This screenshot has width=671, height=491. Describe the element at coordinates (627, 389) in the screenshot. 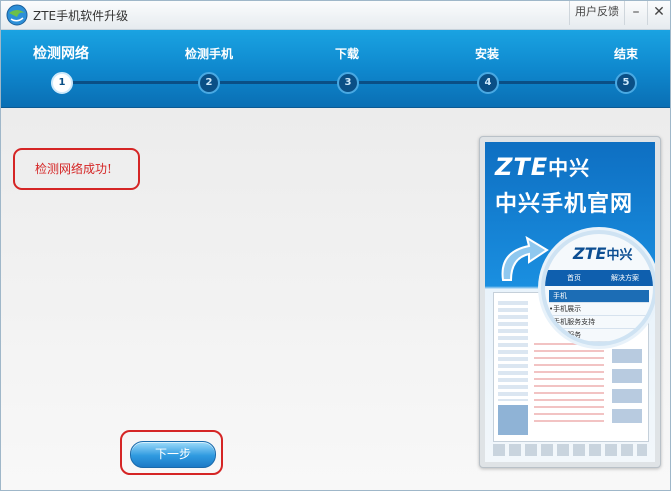

I see `preview-thumbnails` at that location.